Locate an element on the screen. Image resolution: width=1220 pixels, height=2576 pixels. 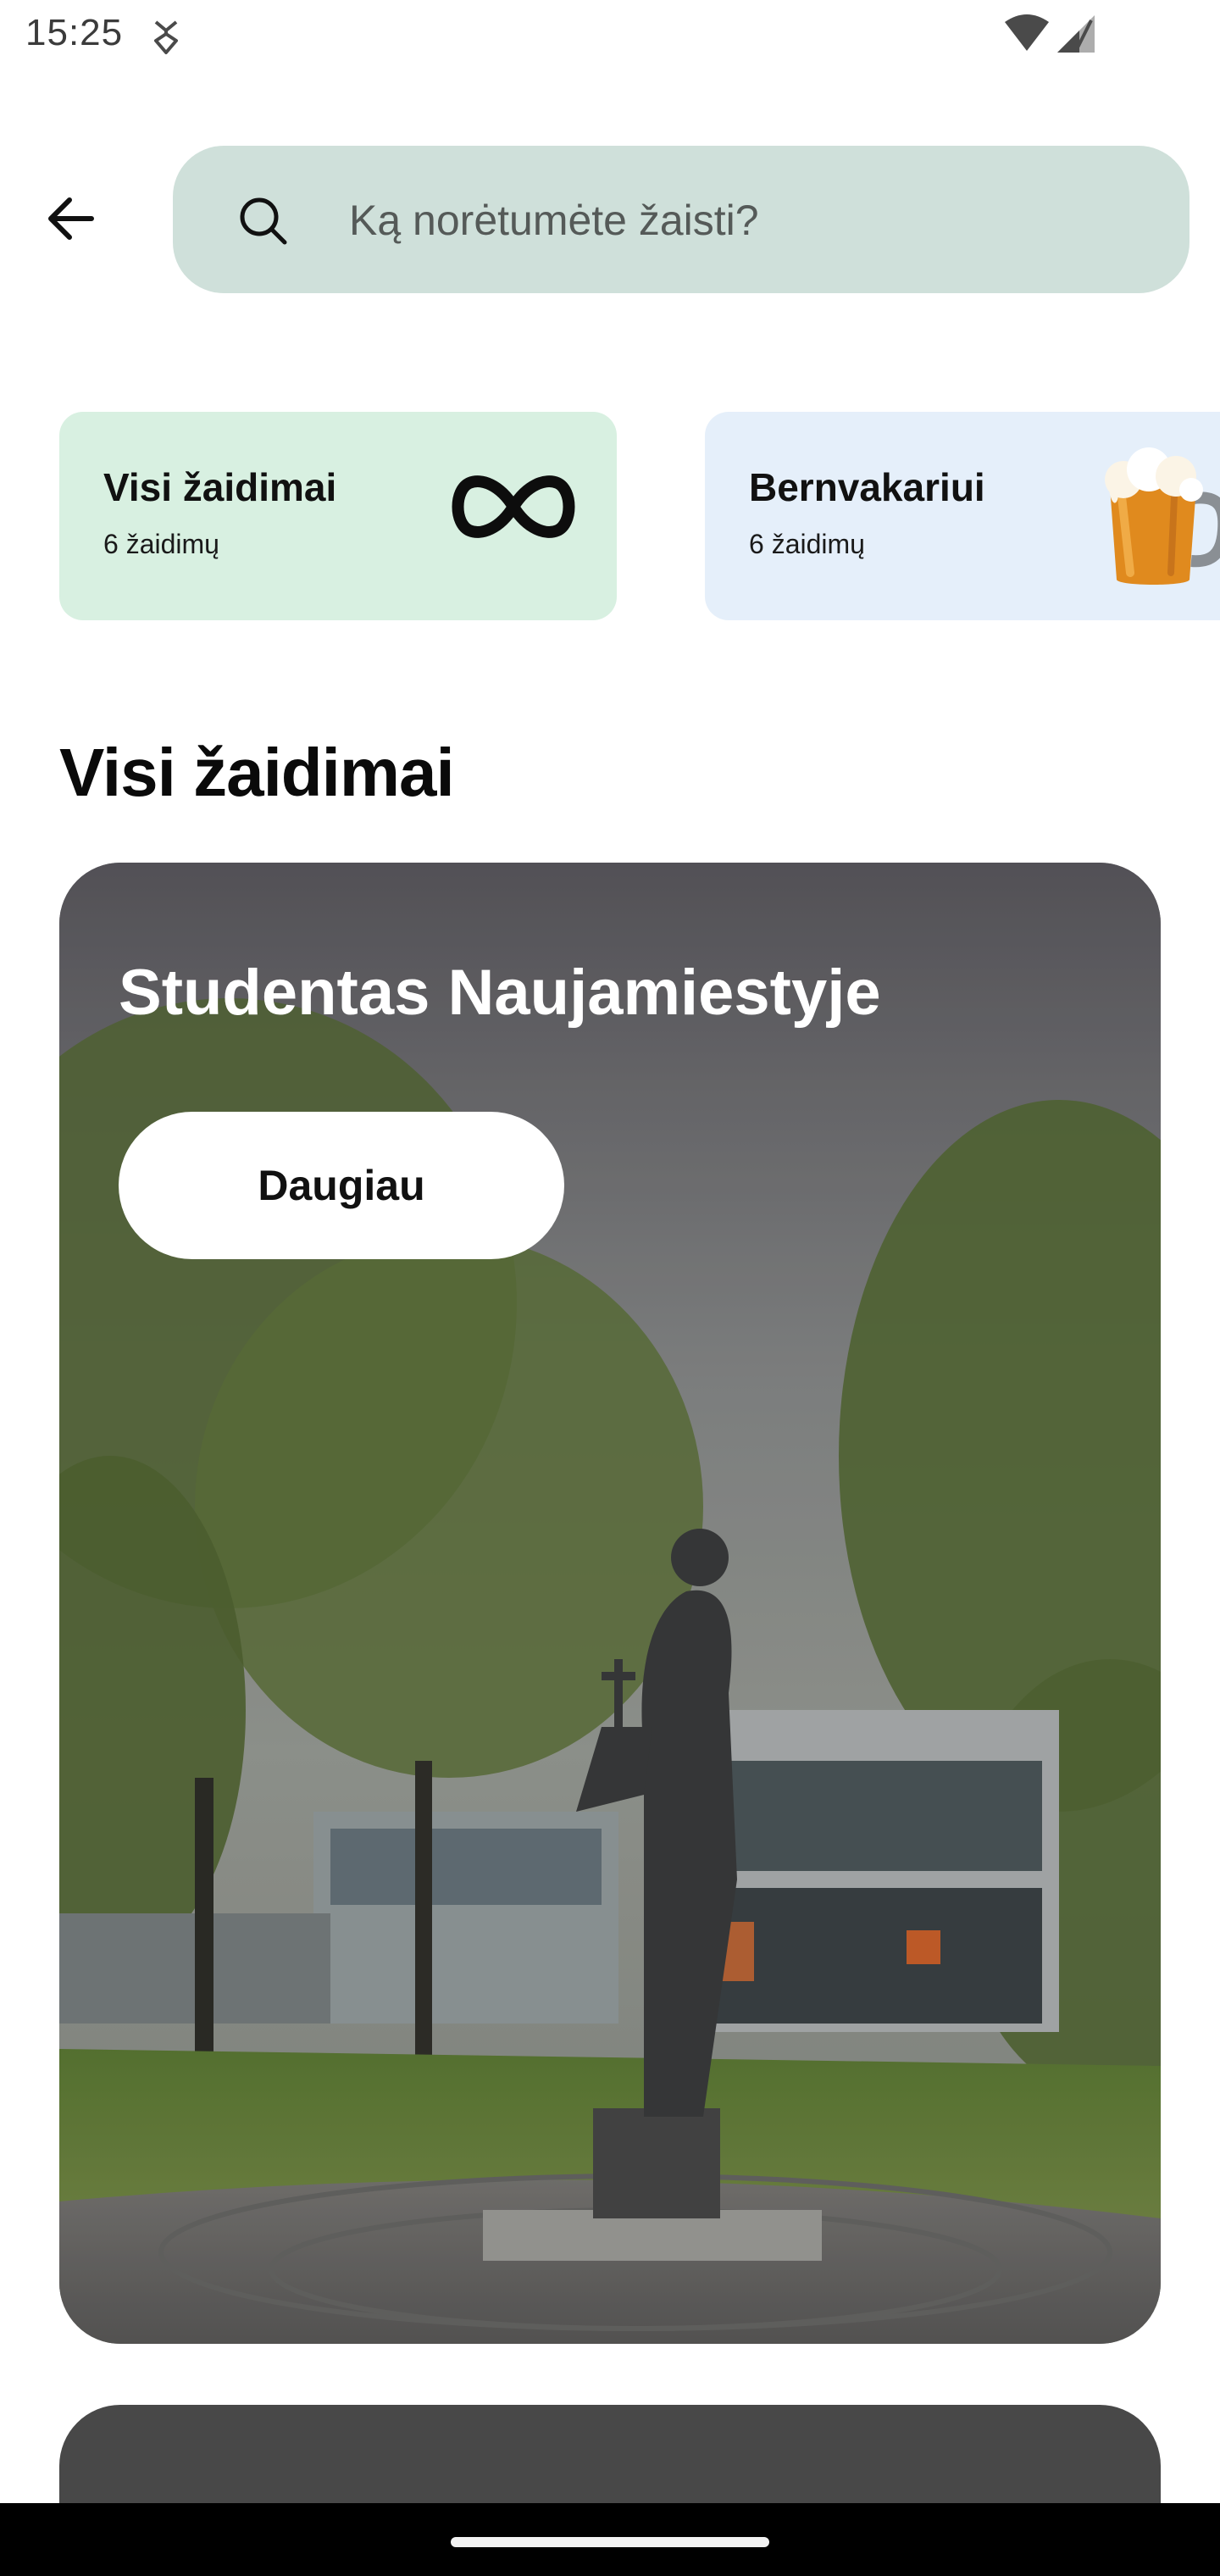
search-bar is located at coordinates (681, 219).